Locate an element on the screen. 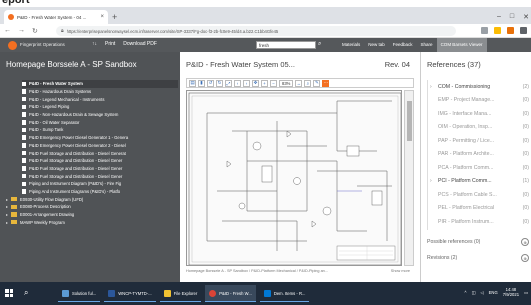 This screenshot has width=531, height=305. tree-item: P&ID - Legend Mechanical - Instruments is located at coordinates (100, 99).